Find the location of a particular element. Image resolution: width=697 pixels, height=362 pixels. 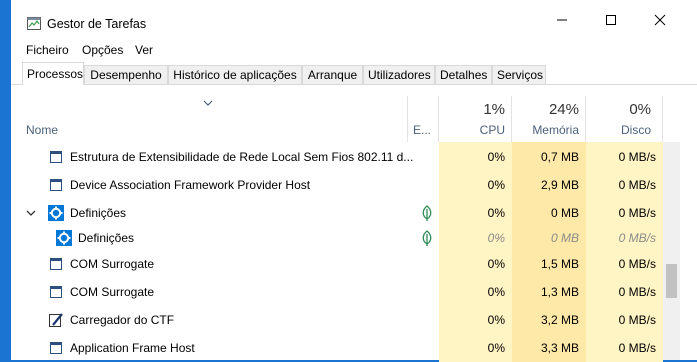

task-manager-app-icon is located at coordinates (34, 23).